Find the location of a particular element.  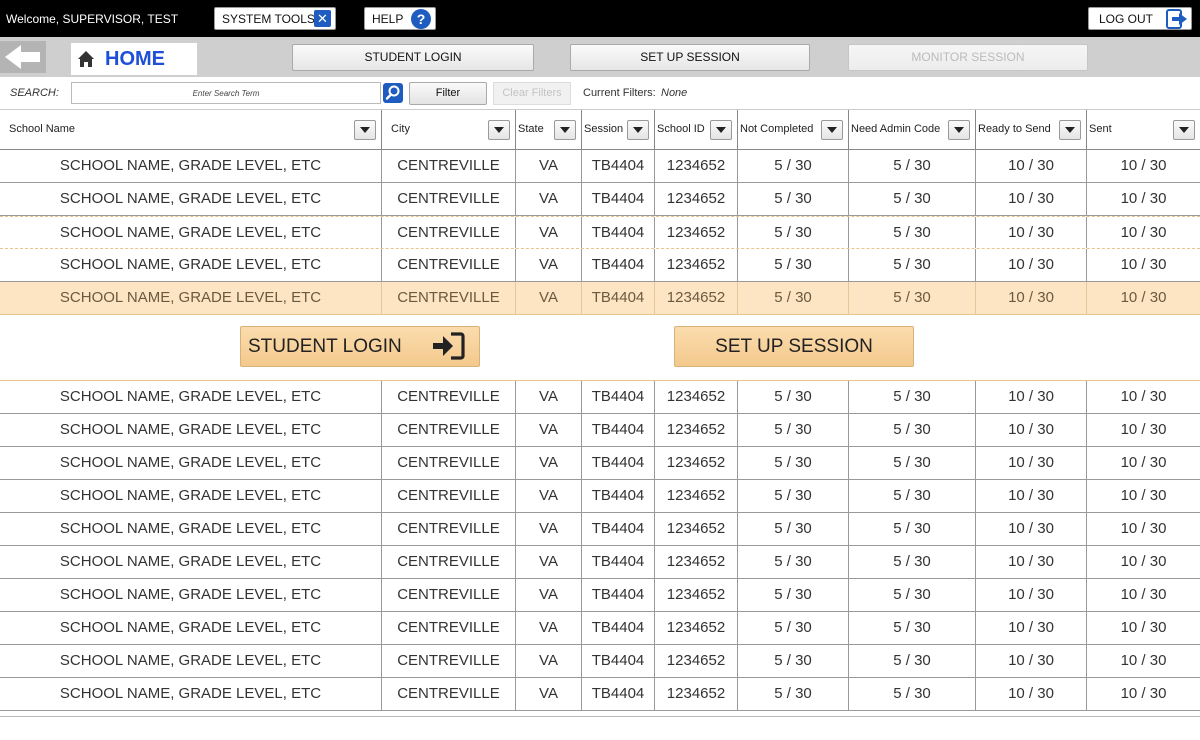

column-header-school-name: School Name is located at coordinates (191, 130).